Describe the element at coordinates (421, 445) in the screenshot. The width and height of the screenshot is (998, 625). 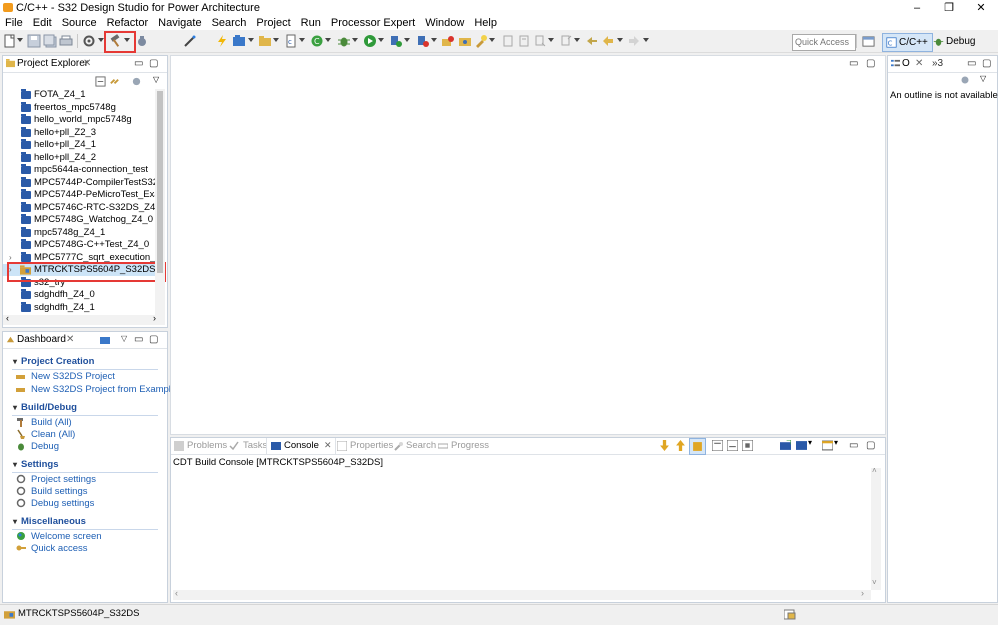
I see `tab-search: Search` at that location.